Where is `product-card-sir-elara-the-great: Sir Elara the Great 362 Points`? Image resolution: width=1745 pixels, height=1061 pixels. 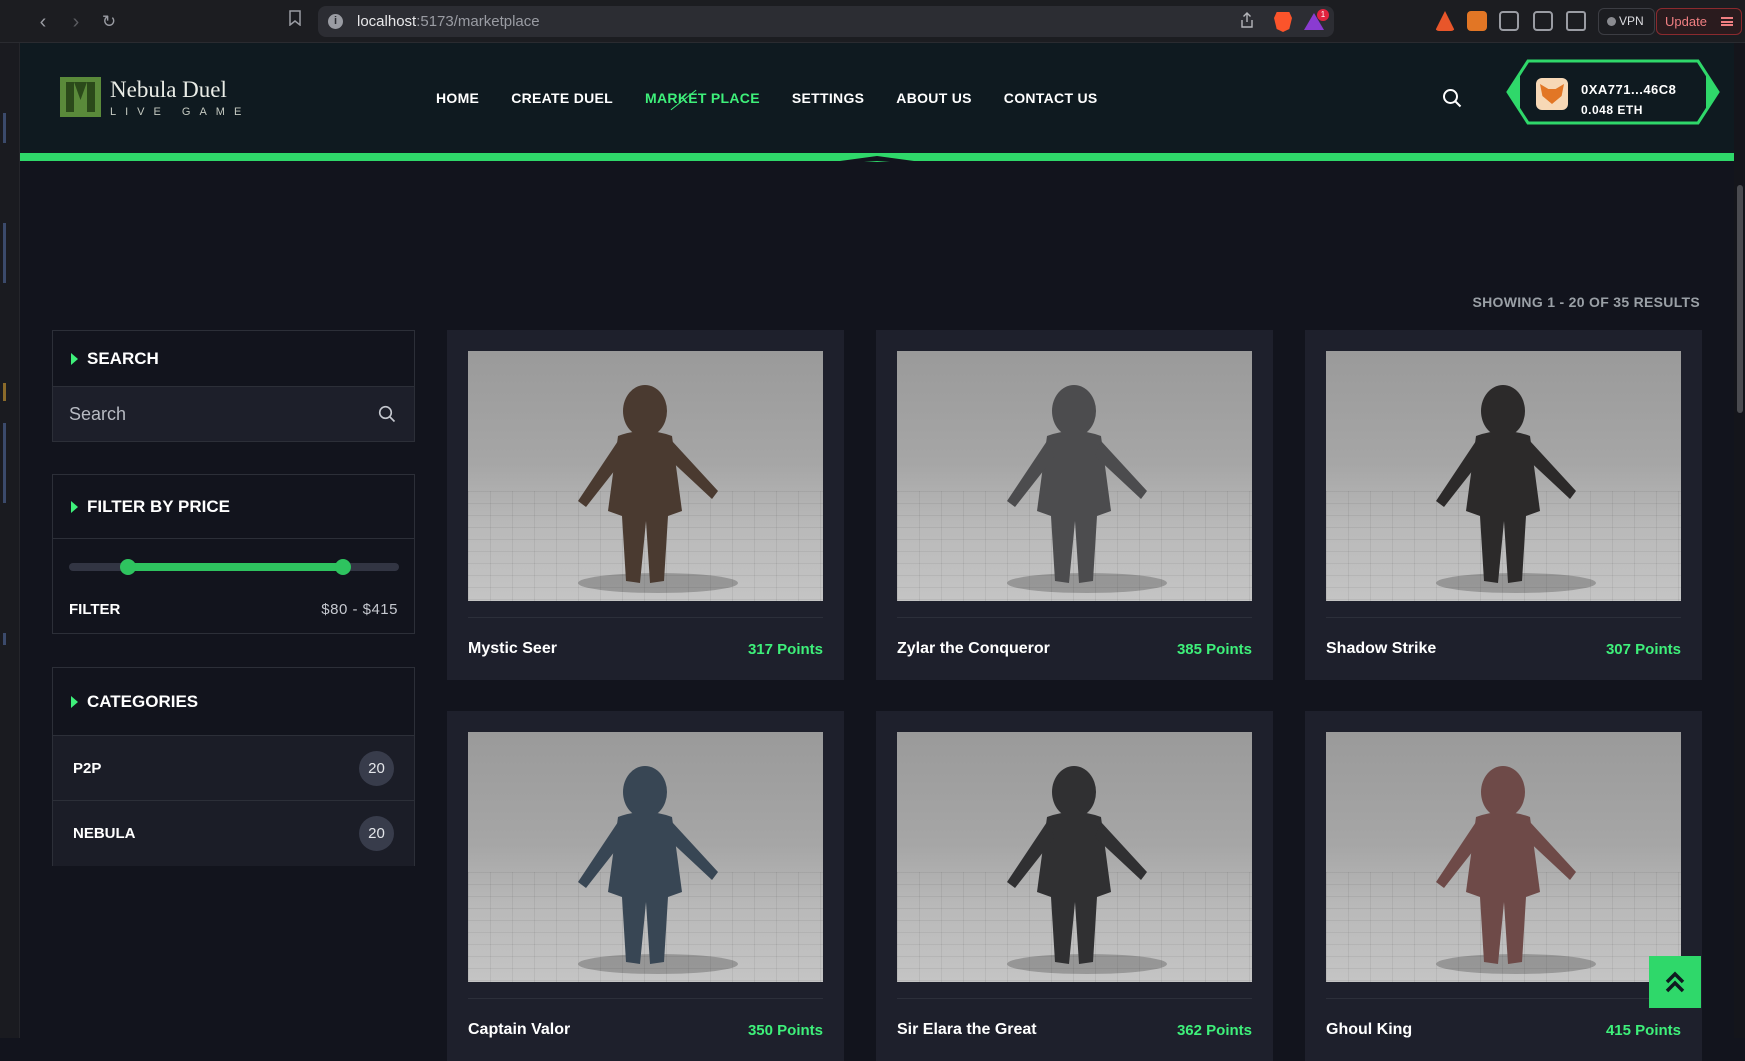 product-card-sir-elara-the-great: Sir Elara the Great 362 Points is located at coordinates (1074, 886).